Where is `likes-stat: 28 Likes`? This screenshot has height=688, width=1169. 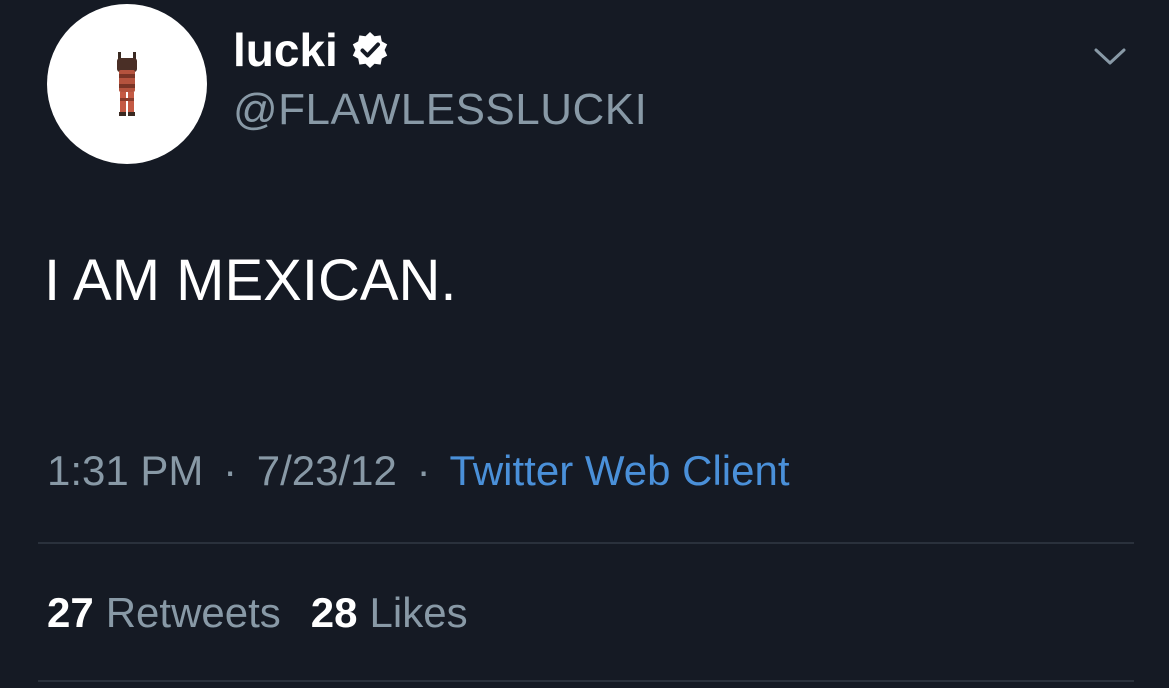 likes-stat: 28 Likes is located at coordinates (389, 613).